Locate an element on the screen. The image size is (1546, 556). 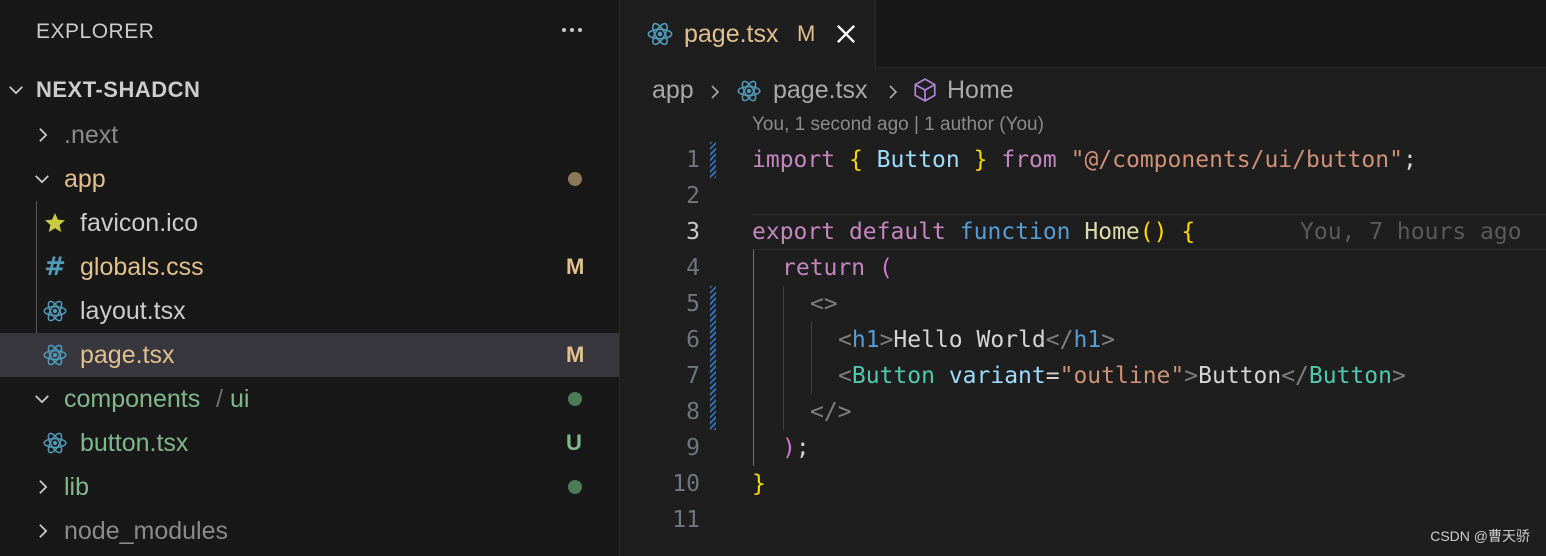
line-number: 6 is located at coordinates (693, 340).